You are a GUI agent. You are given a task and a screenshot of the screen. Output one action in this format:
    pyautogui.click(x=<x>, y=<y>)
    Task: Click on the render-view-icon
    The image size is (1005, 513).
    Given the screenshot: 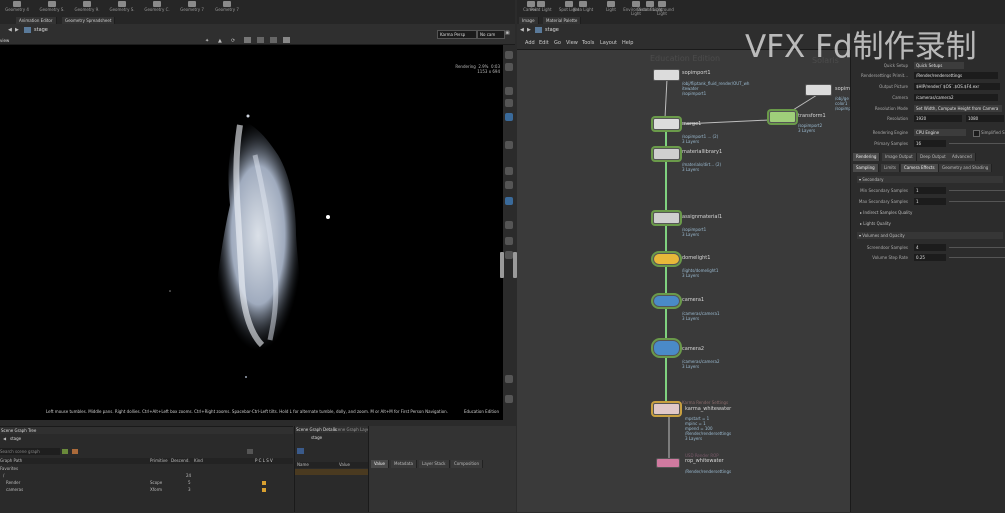 What is the action you would take?
    pyautogui.click(x=286, y=40)
    